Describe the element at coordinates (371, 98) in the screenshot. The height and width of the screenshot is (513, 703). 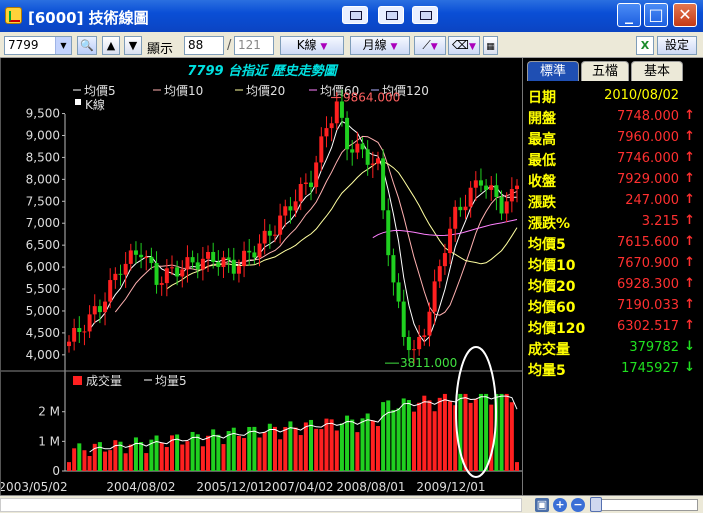
I see `high-annotation: 9864.000` at that location.